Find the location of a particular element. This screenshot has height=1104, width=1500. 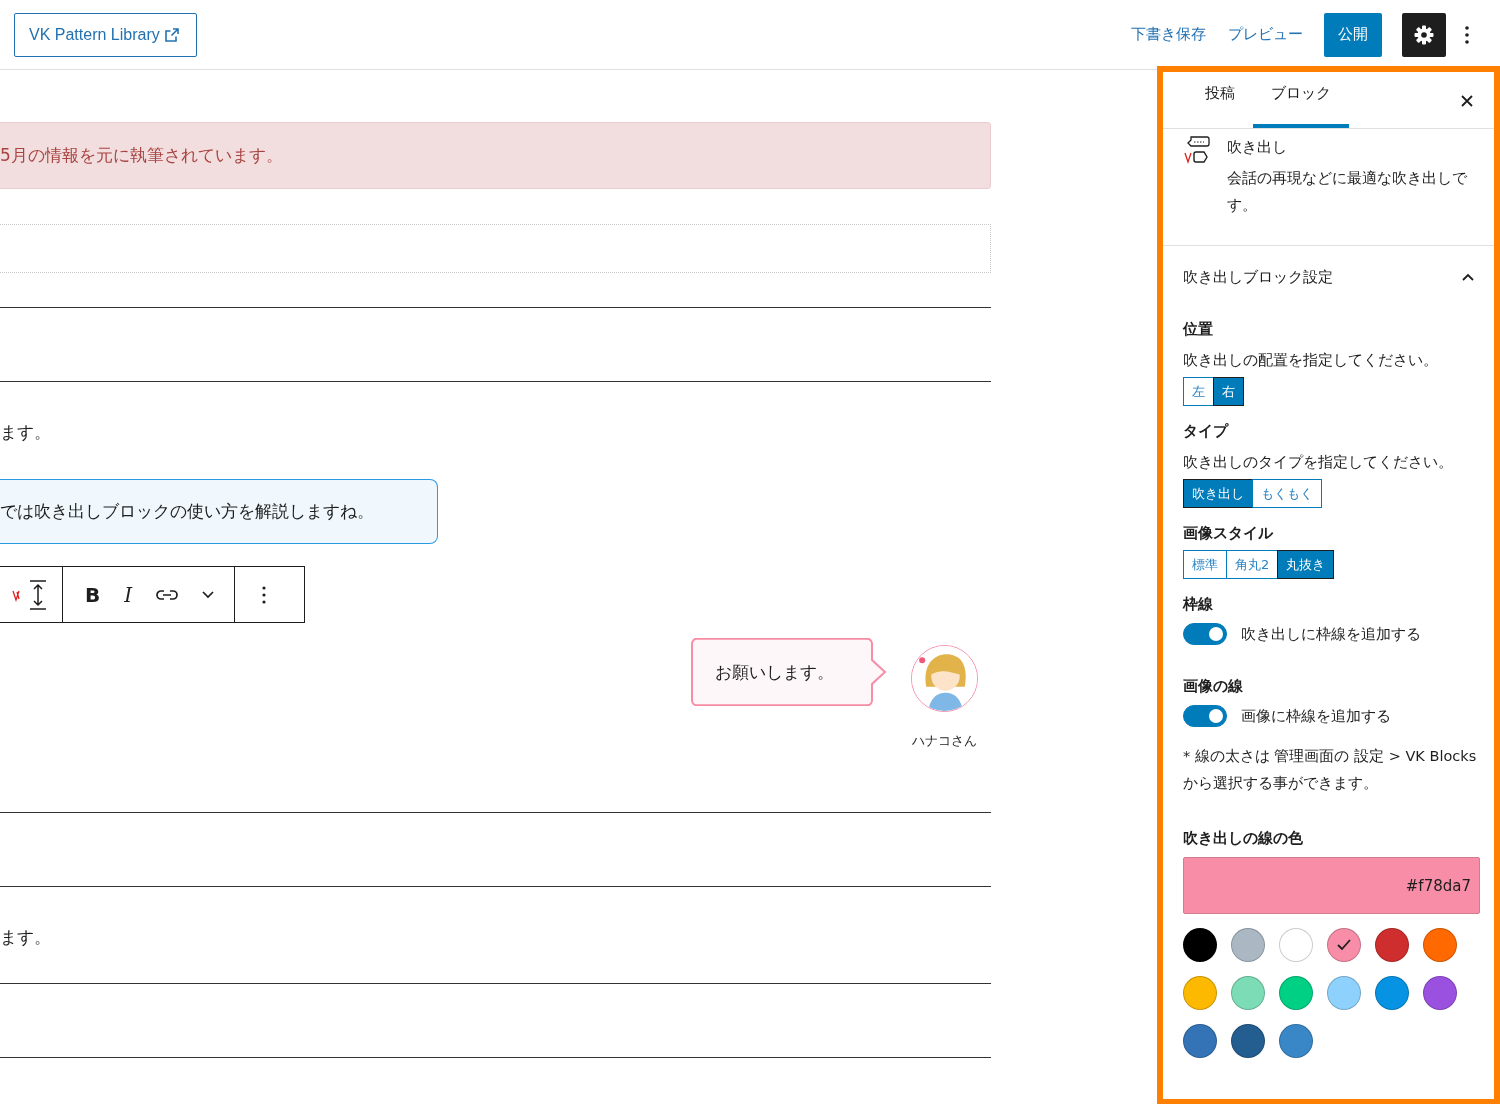

option-button: 標準 is located at coordinates (1205, 564).